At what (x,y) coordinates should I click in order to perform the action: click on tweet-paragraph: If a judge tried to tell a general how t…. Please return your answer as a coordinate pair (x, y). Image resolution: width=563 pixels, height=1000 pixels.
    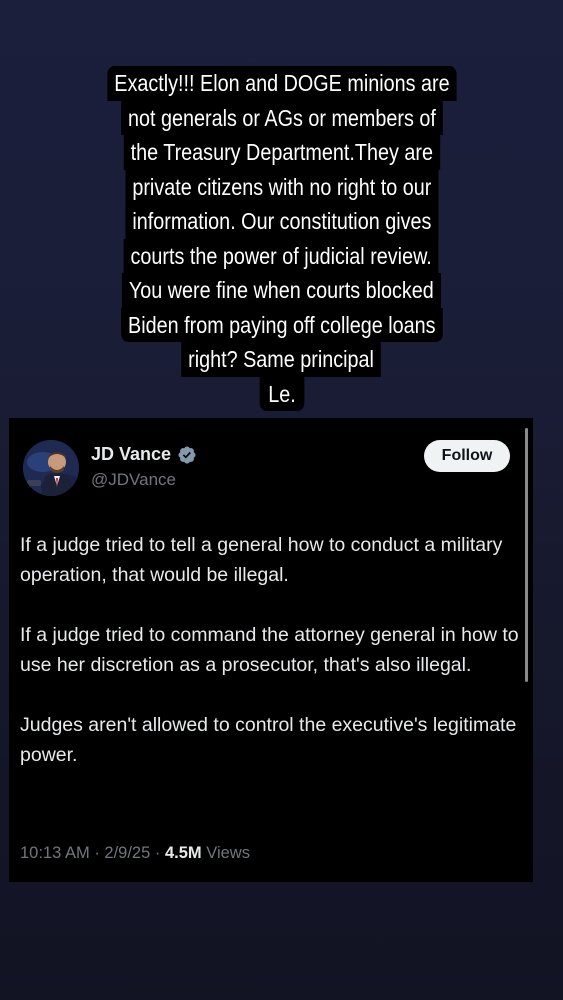
    Looking at the image, I should click on (261, 560).